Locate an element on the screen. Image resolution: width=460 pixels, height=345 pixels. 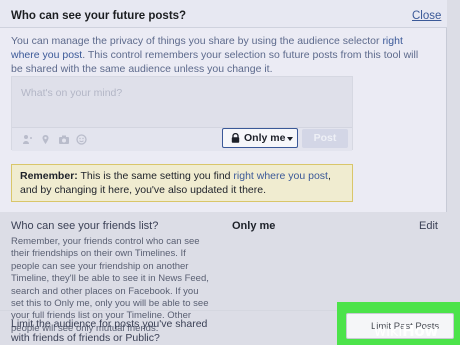
friends-list-value: Only me is located at coordinates (254, 226).